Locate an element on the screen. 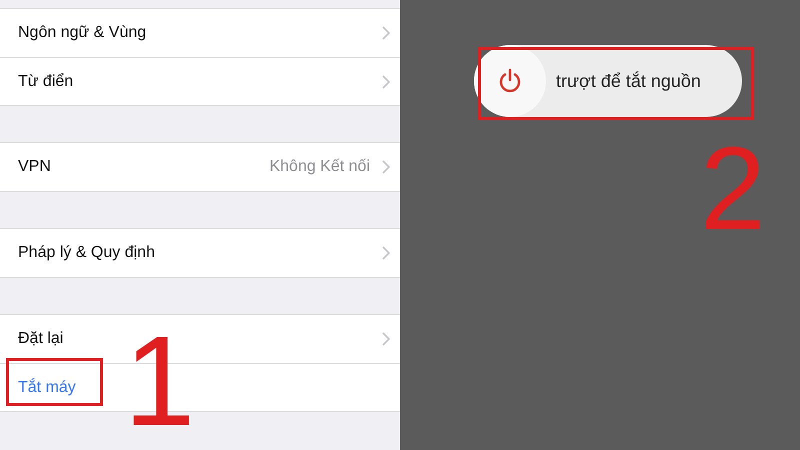 The image size is (800, 450). row-value: Không Kết nối is located at coordinates (319, 167).